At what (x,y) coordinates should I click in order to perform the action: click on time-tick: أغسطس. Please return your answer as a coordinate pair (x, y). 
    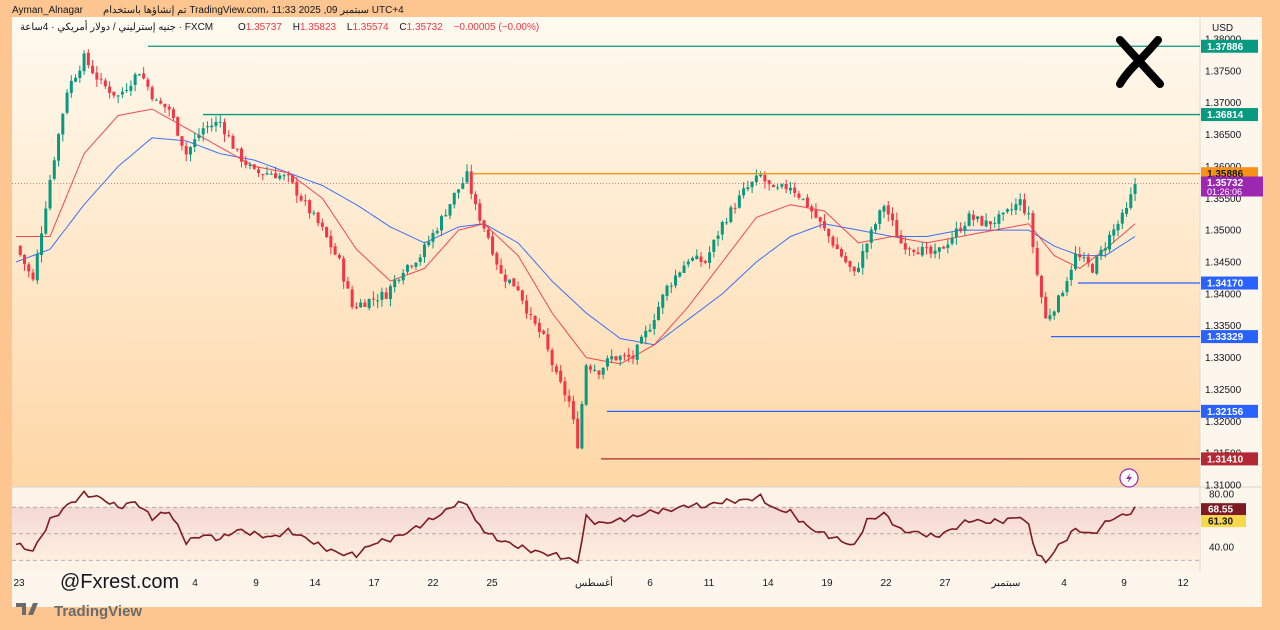
    Looking at the image, I should click on (594, 582).